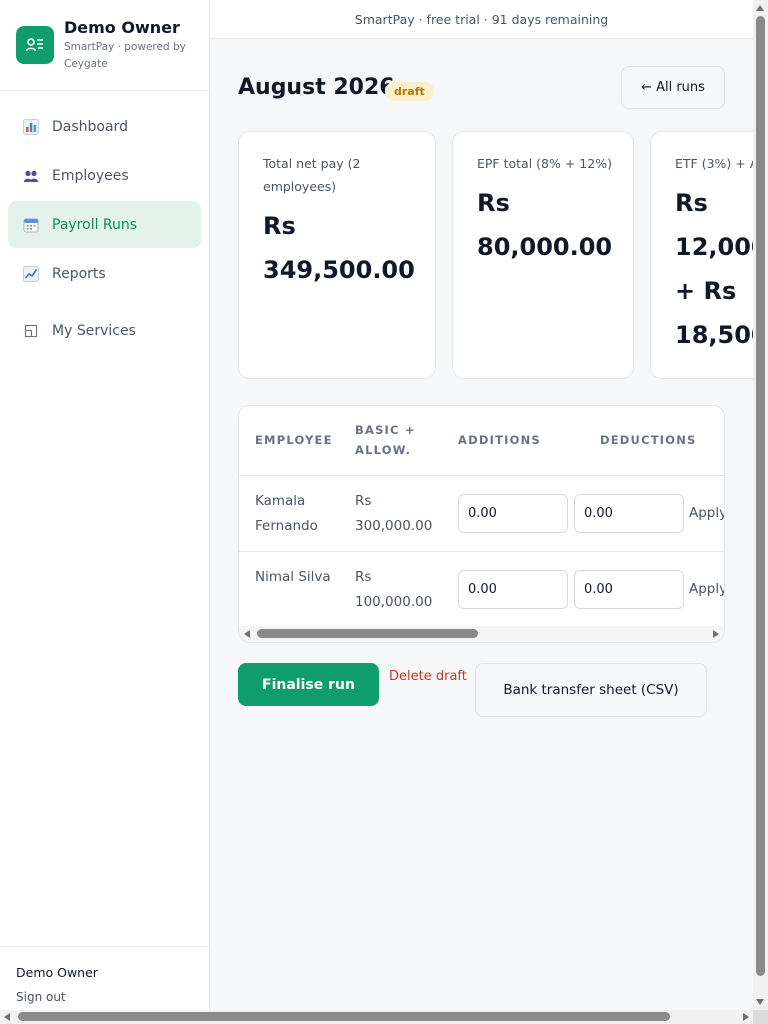  What do you see at coordinates (760, 8) in the screenshot?
I see `scroll-up-icon` at bounding box center [760, 8].